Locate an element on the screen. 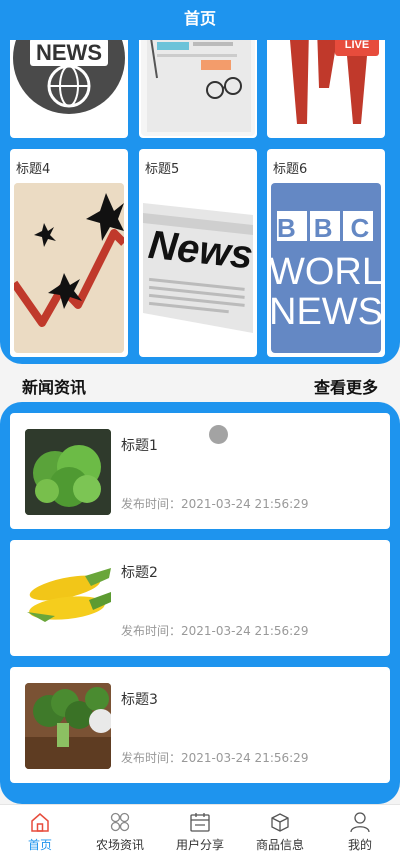 The width and height of the screenshot is (400, 852). news-section-header: 新闻资讯 查看更多 is located at coordinates (200, 384).